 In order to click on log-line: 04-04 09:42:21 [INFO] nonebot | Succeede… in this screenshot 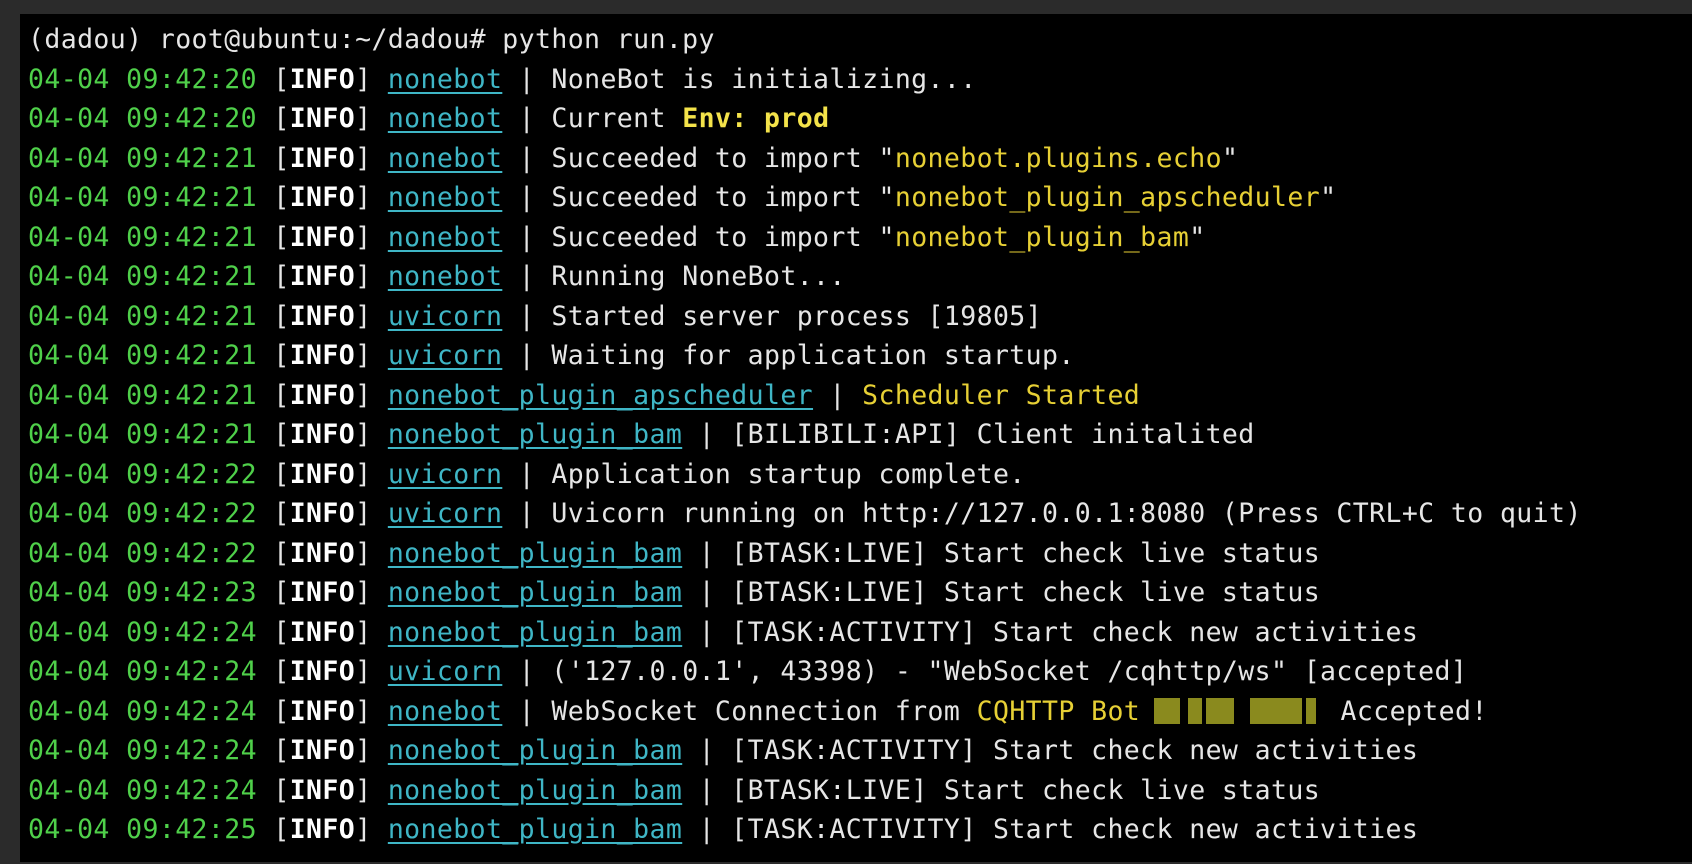, I will do `click(860, 238)`.